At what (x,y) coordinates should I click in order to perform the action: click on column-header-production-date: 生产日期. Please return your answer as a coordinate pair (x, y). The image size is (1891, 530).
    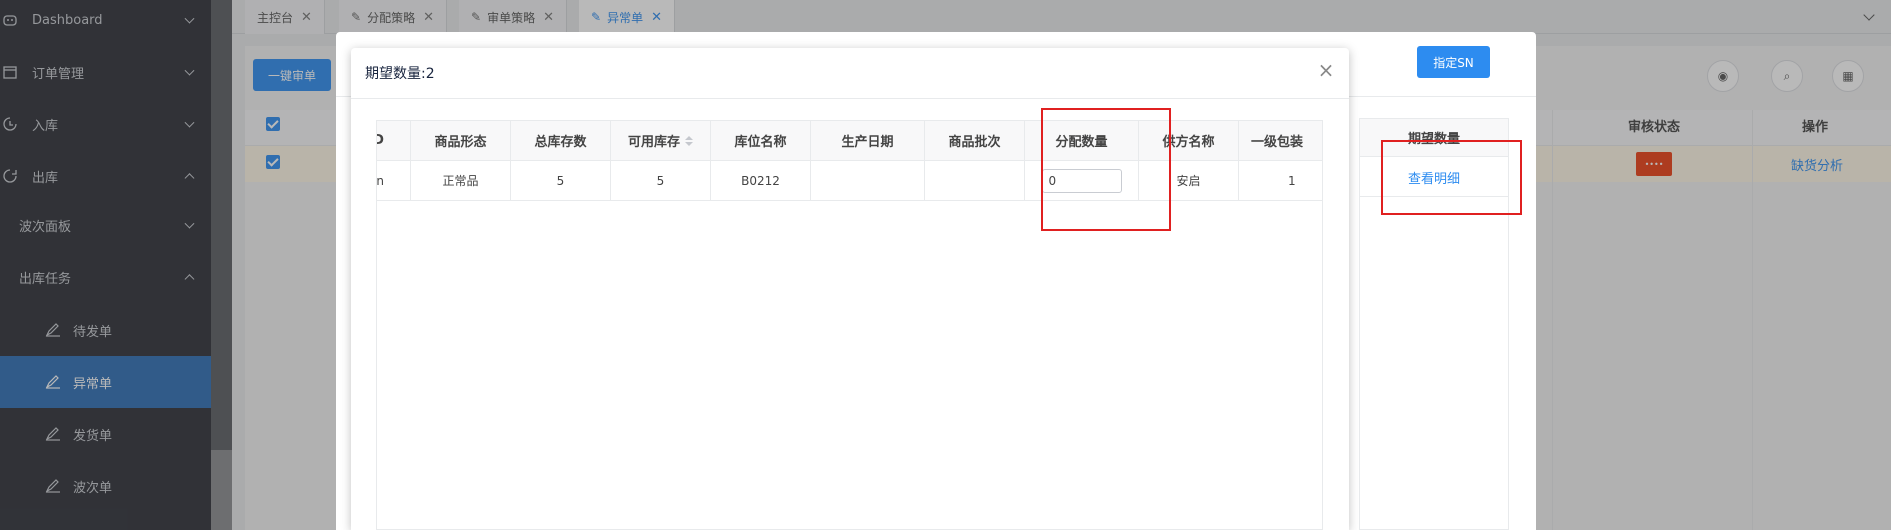
    Looking at the image, I should click on (868, 141).